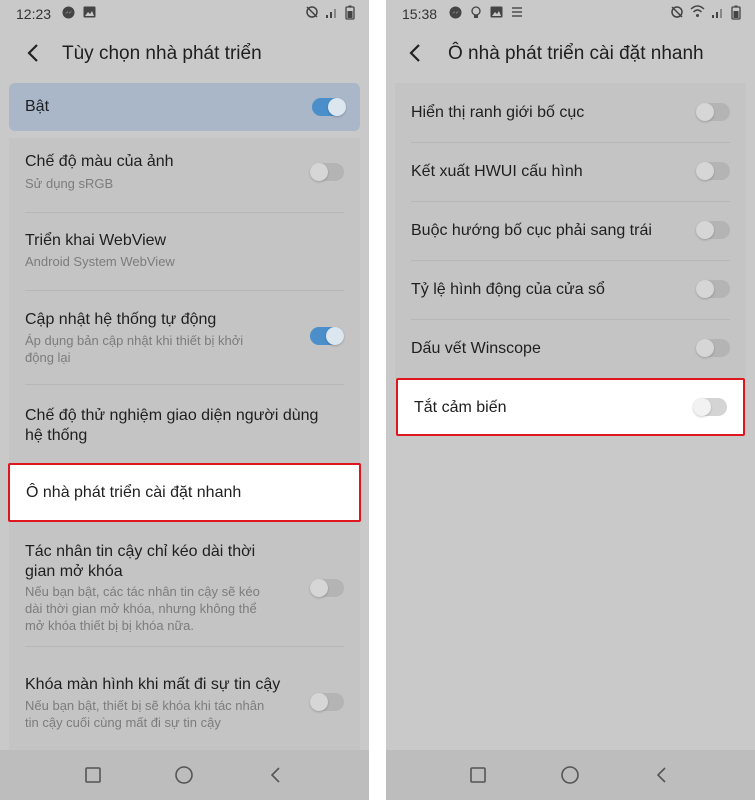 Image resolution: width=755 pixels, height=800 pixels. What do you see at coordinates (121, 319) in the screenshot?
I see `list-item-title: Cập nhật hệ thống tự động` at bounding box center [121, 319].